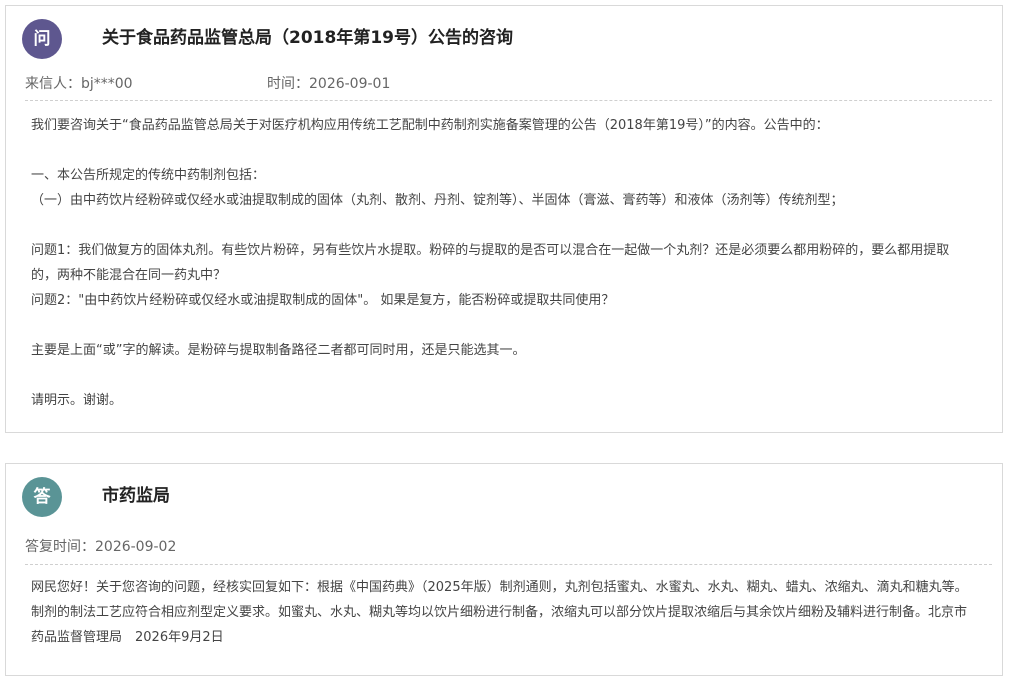  Describe the element at coordinates (329, 84) in the screenshot. I see `question-time: 时间：2026-09-01` at that location.